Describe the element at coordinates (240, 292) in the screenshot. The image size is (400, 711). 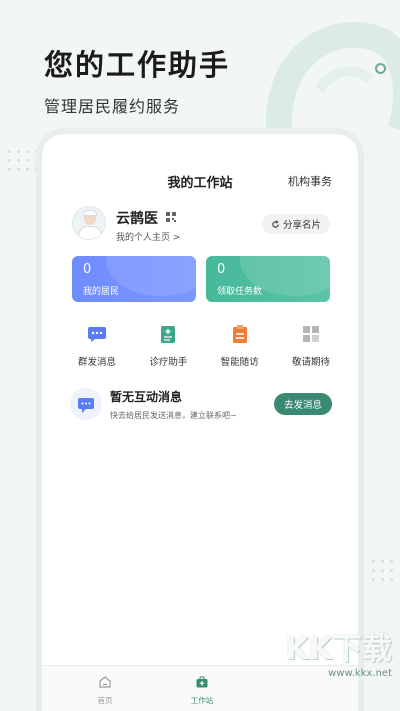
I see `tasks-label: 领取任务数` at that location.